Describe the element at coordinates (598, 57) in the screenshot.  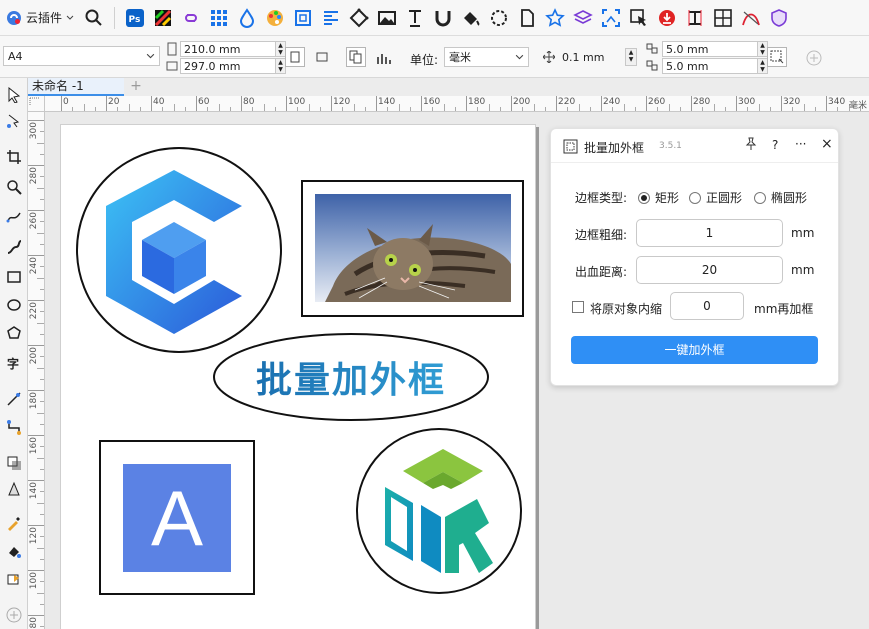
I see `nudge-input: 0.1 mm ▲ ▼` at that location.